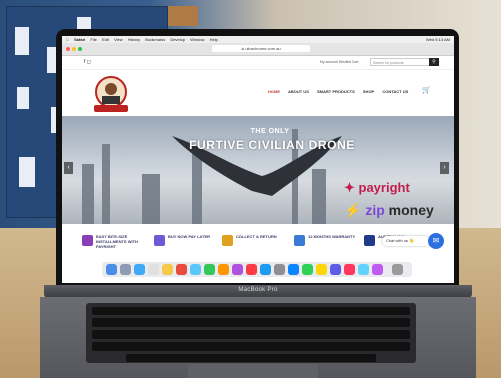 Image resolution: width=501 pixels, height=378 pixels. I want to click on minimize-window-icon, so click(74, 49).